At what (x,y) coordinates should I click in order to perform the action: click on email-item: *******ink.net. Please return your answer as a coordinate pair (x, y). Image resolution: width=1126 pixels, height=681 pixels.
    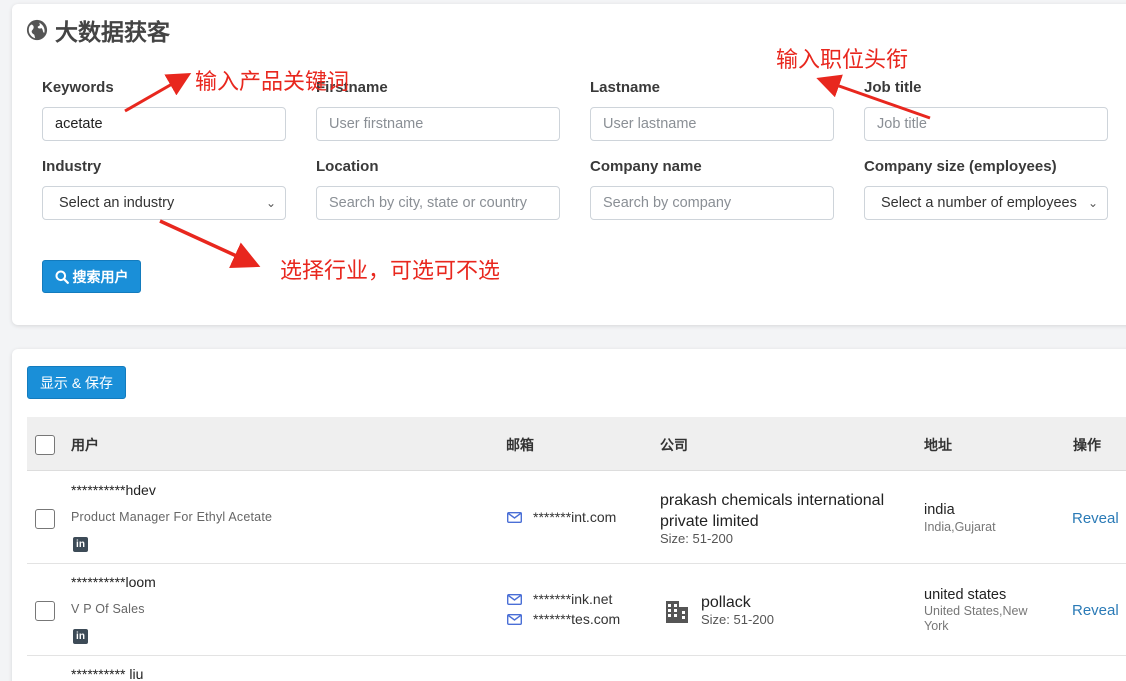
    Looking at the image, I should click on (559, 599).